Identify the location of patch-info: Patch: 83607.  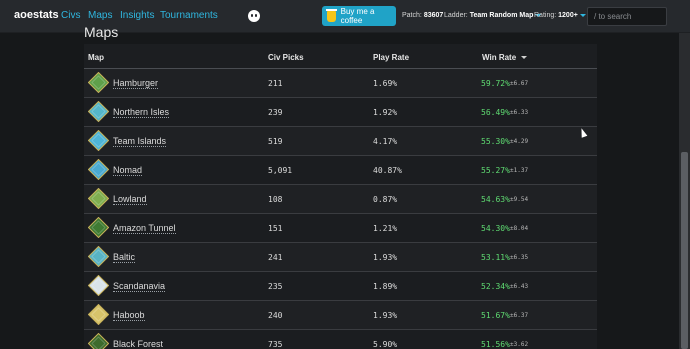
(423, 15).